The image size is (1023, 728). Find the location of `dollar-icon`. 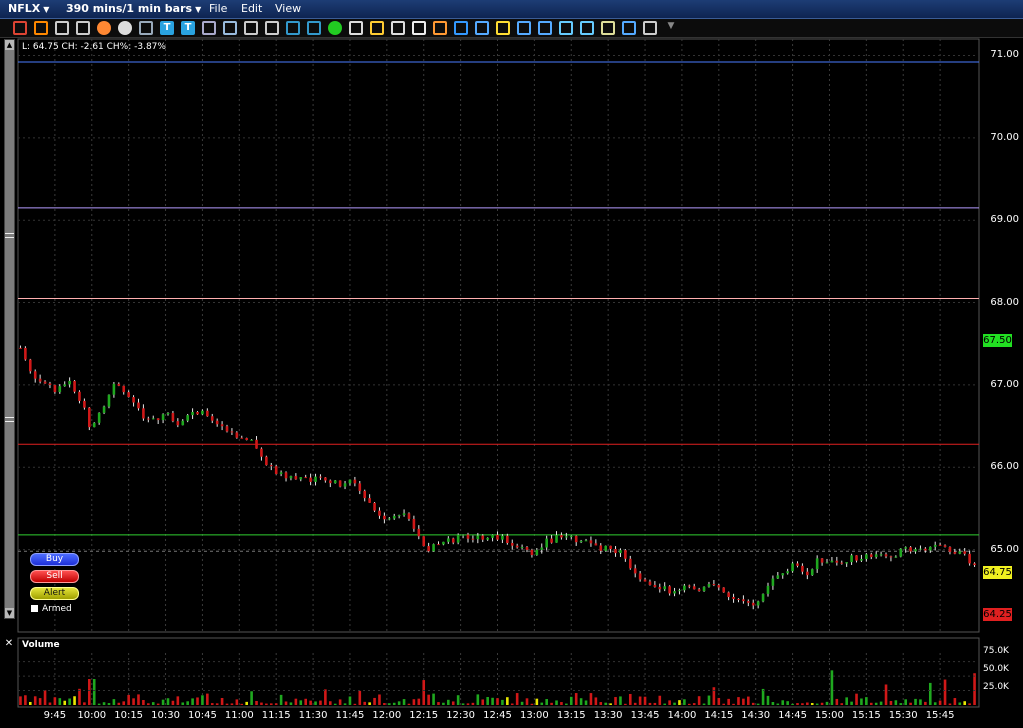

dollar-icon is located at coordinates (335, 28).